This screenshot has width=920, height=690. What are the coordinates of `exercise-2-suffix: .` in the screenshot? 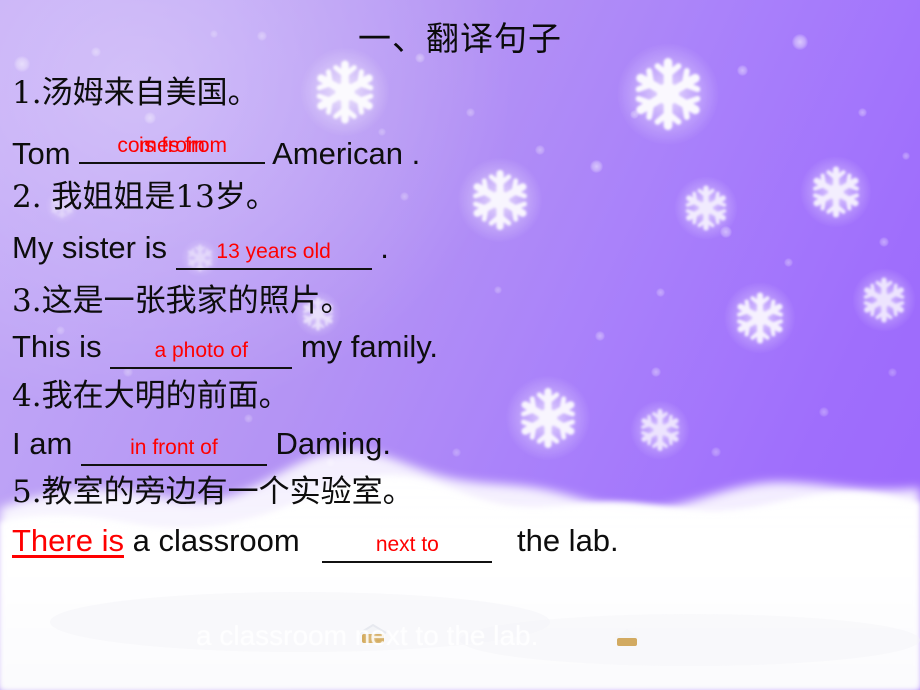 It's located at (384, 247).